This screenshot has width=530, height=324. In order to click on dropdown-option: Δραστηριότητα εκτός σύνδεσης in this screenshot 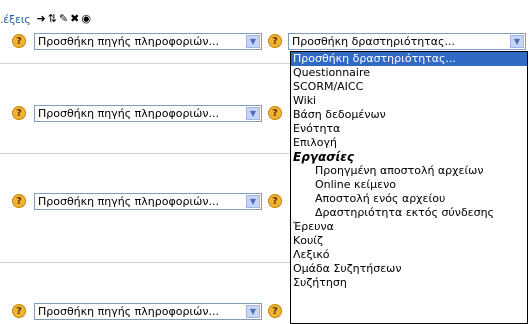, I will do `click(409, 213)`.